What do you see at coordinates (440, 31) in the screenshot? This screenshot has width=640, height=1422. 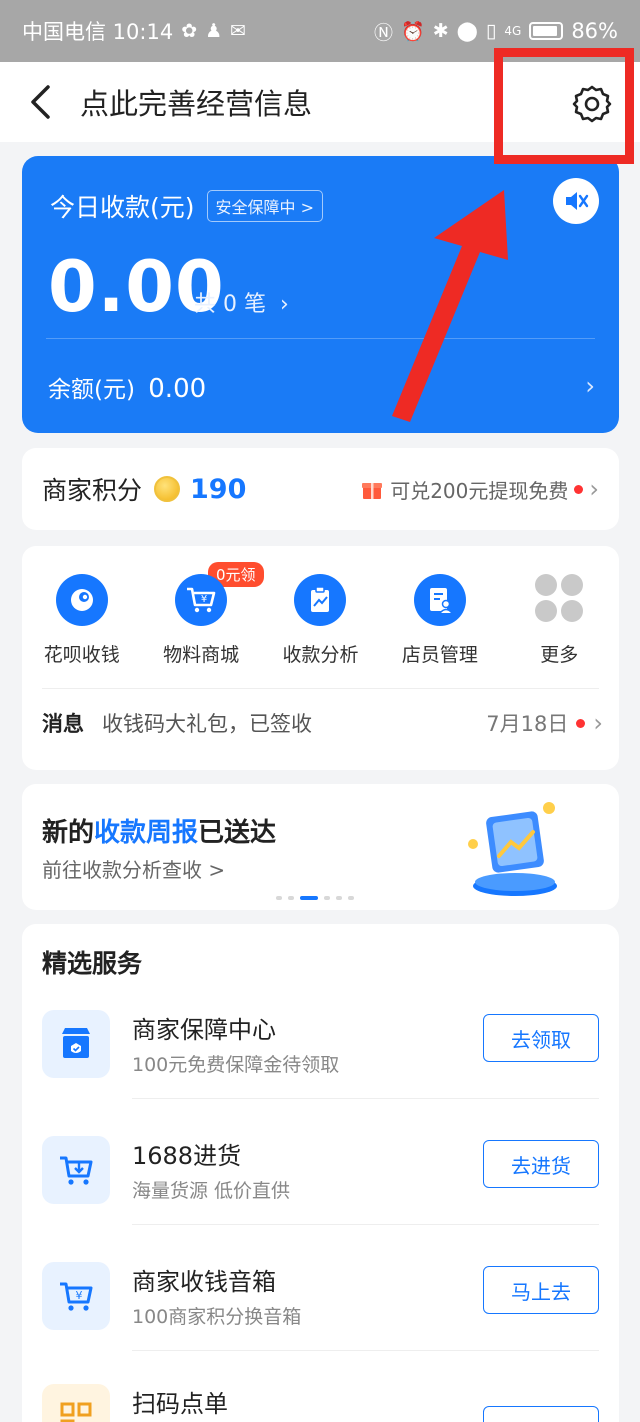 I see `bluetooth-icon: ✱` at bounding box center [440, 31].